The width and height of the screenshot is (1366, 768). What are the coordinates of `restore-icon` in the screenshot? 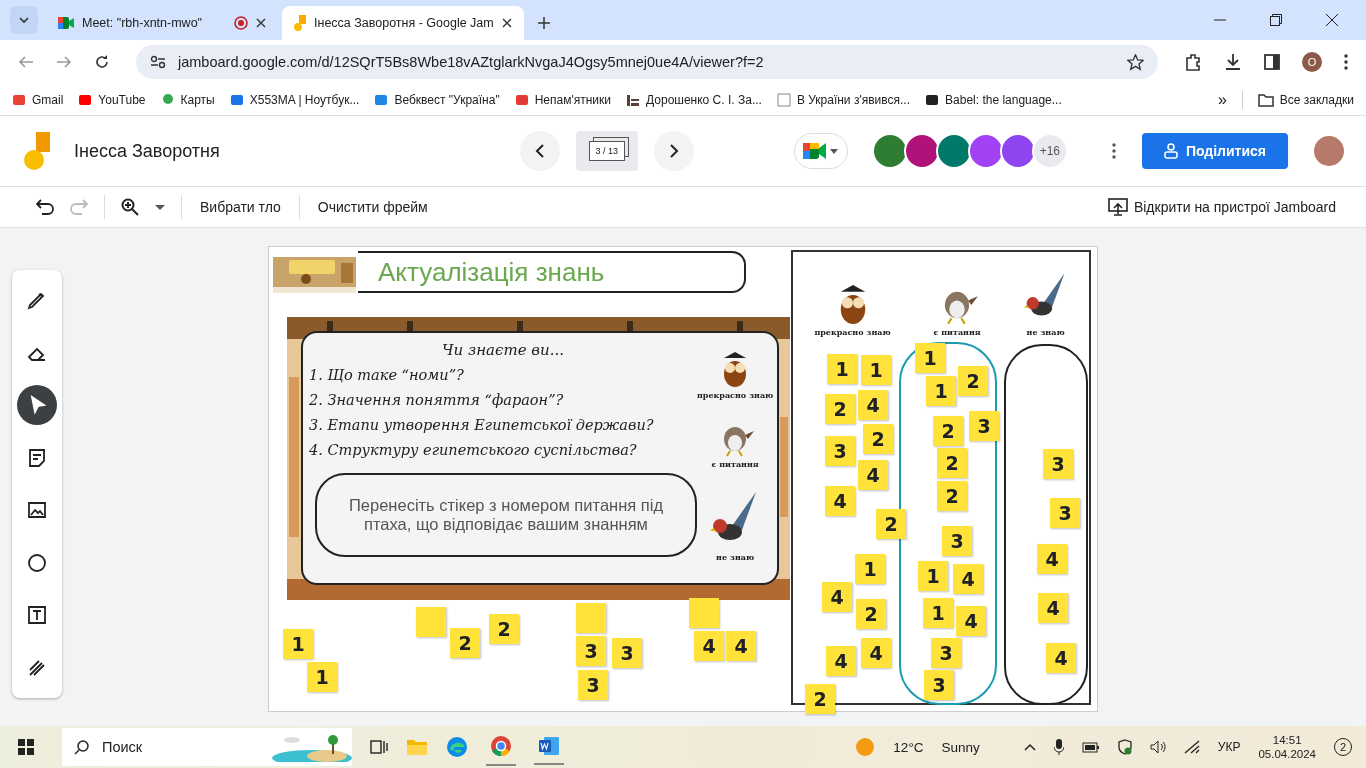 It's located at (1276, 20).